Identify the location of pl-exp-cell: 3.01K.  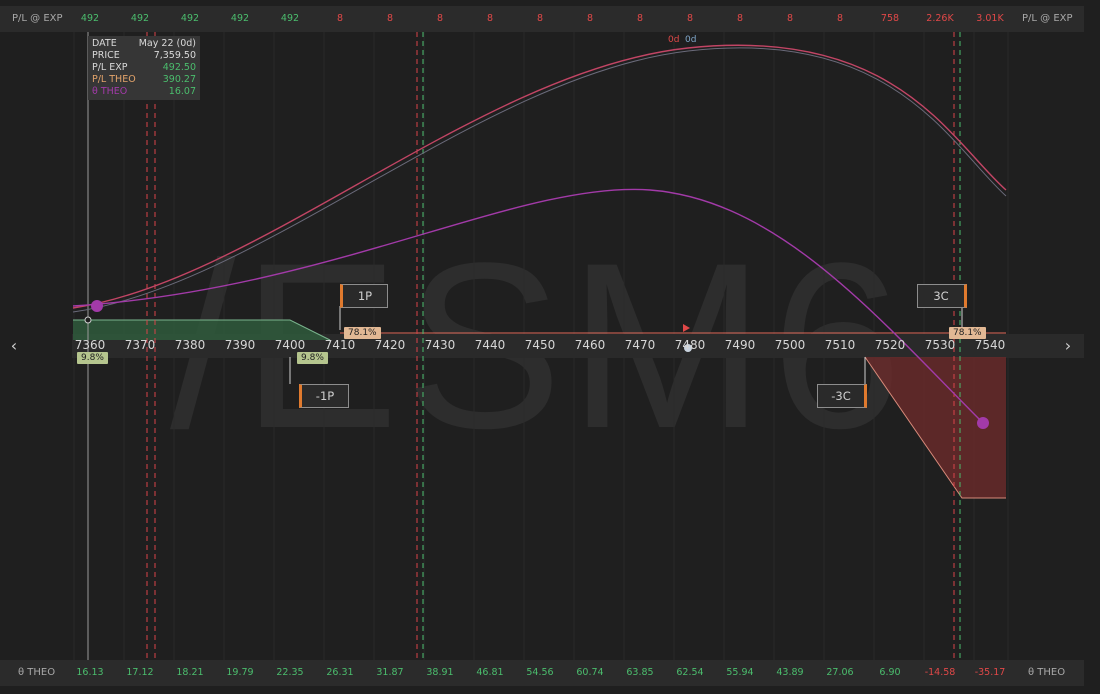
(990, 18).